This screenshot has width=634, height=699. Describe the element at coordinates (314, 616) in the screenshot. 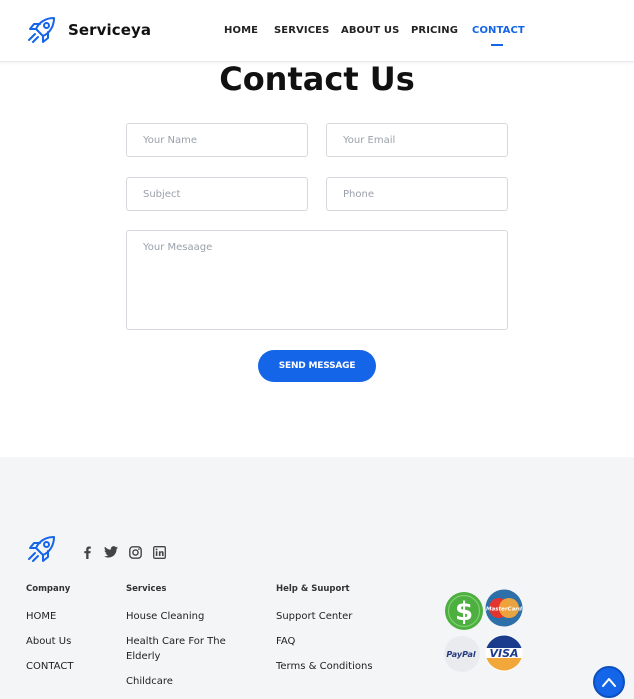

I see `footer-link-support-center: Support Center` at that location.